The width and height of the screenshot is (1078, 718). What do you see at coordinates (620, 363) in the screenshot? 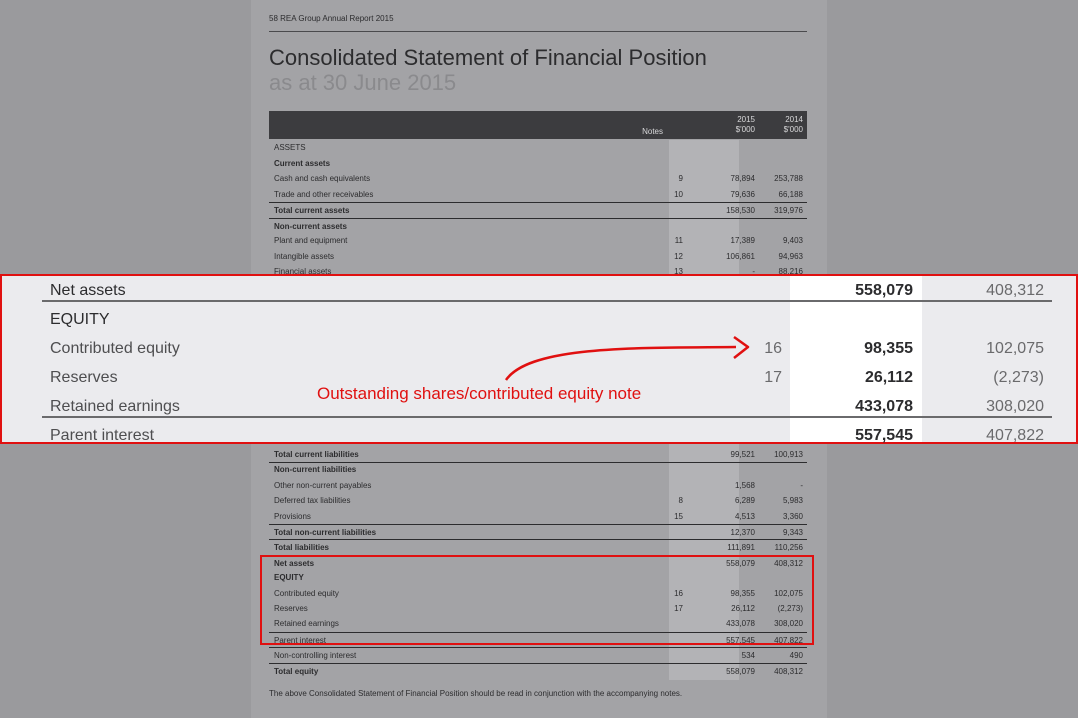
I see `arrow-curve` at bounding box center [620, 363].